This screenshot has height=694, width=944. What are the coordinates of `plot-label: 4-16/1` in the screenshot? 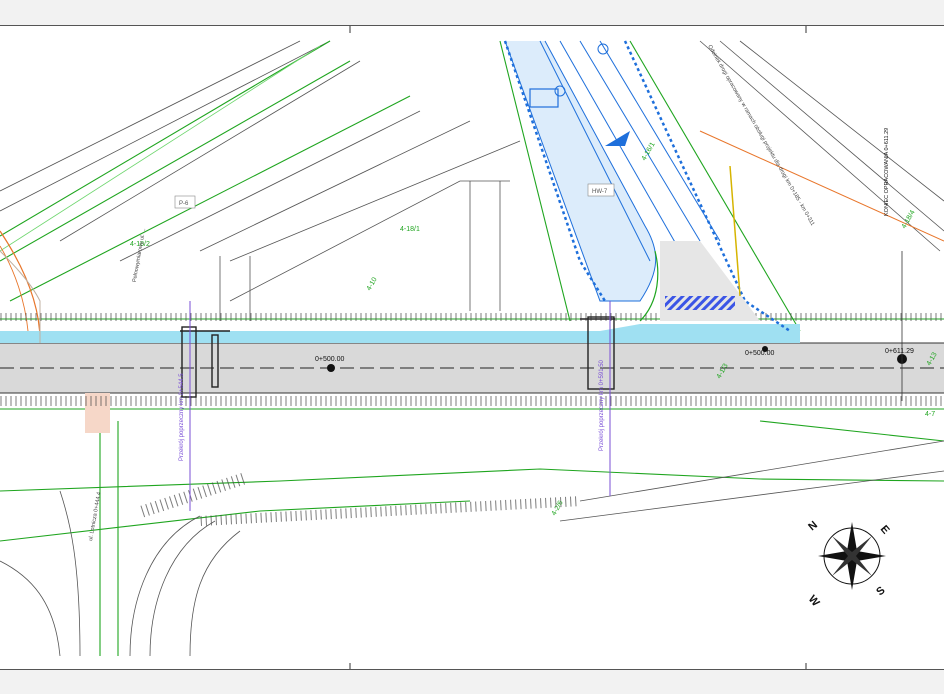 It's located at (649, 151).